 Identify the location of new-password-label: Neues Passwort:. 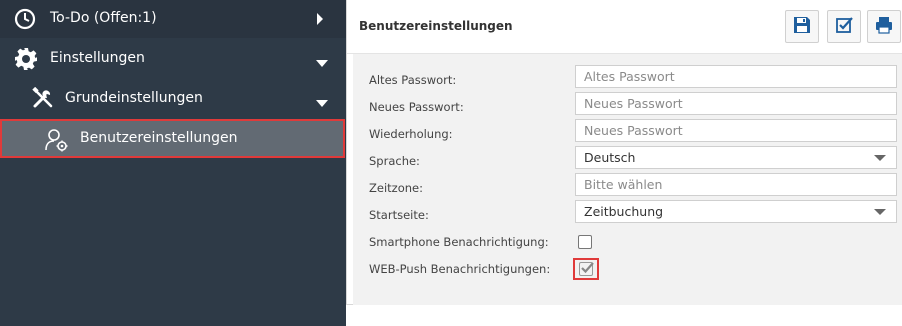
(416, 107).